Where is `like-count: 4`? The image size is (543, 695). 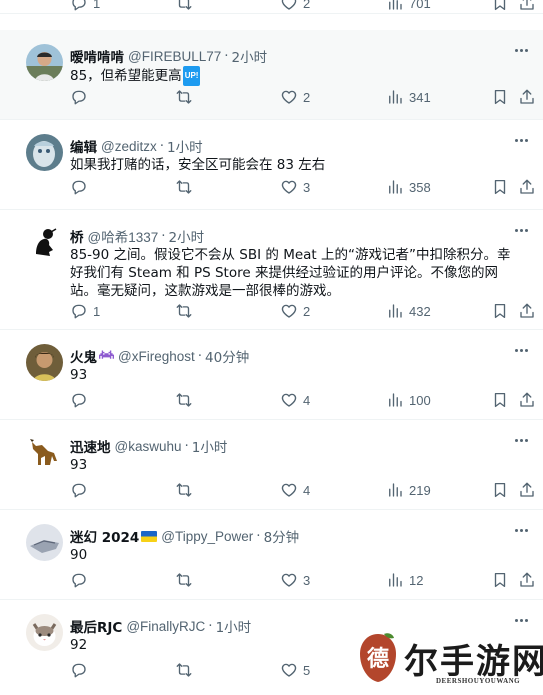
like-count: 4 is located at coordinates (307, 400).